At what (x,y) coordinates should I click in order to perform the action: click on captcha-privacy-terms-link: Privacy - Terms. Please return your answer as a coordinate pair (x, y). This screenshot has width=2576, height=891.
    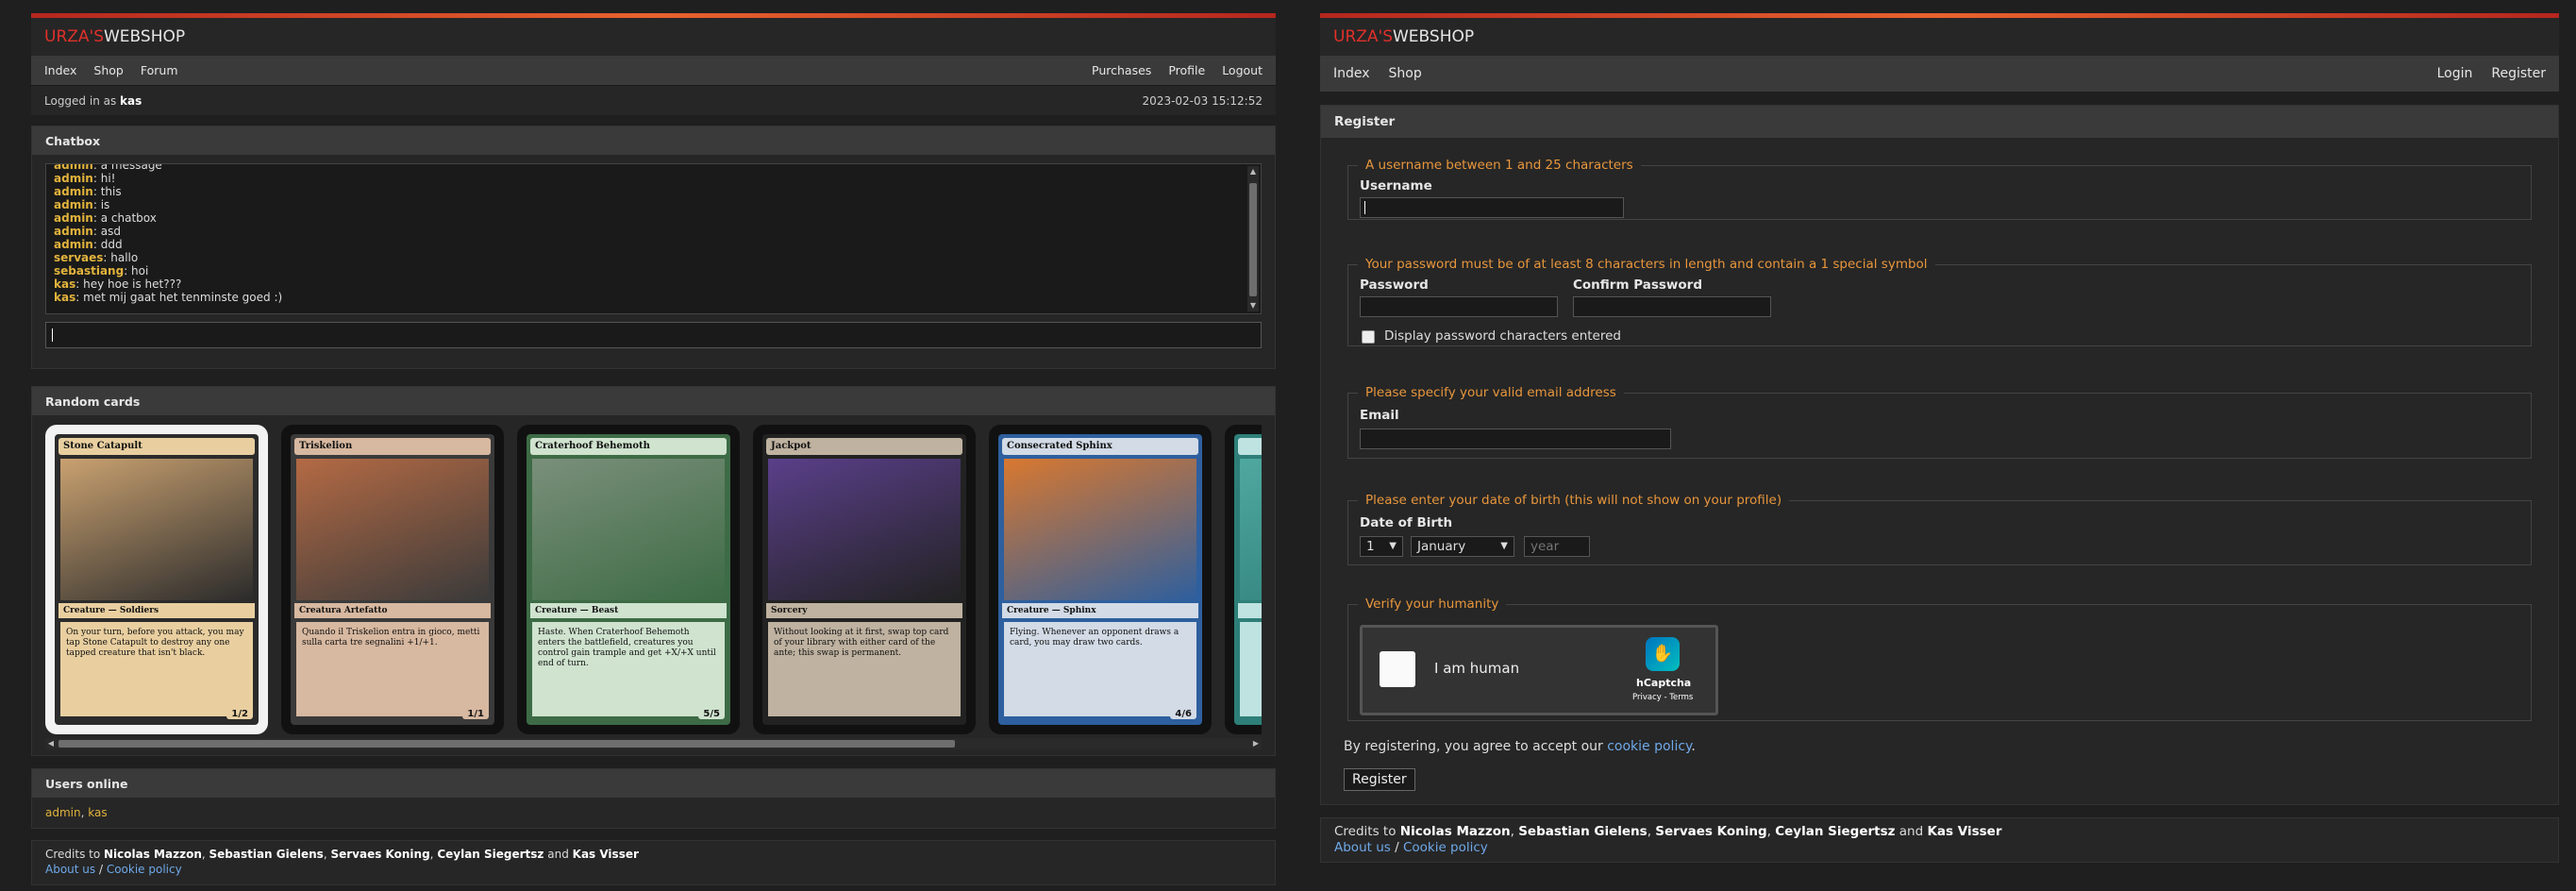
    Looking at the image, I should click on (1662, 698).